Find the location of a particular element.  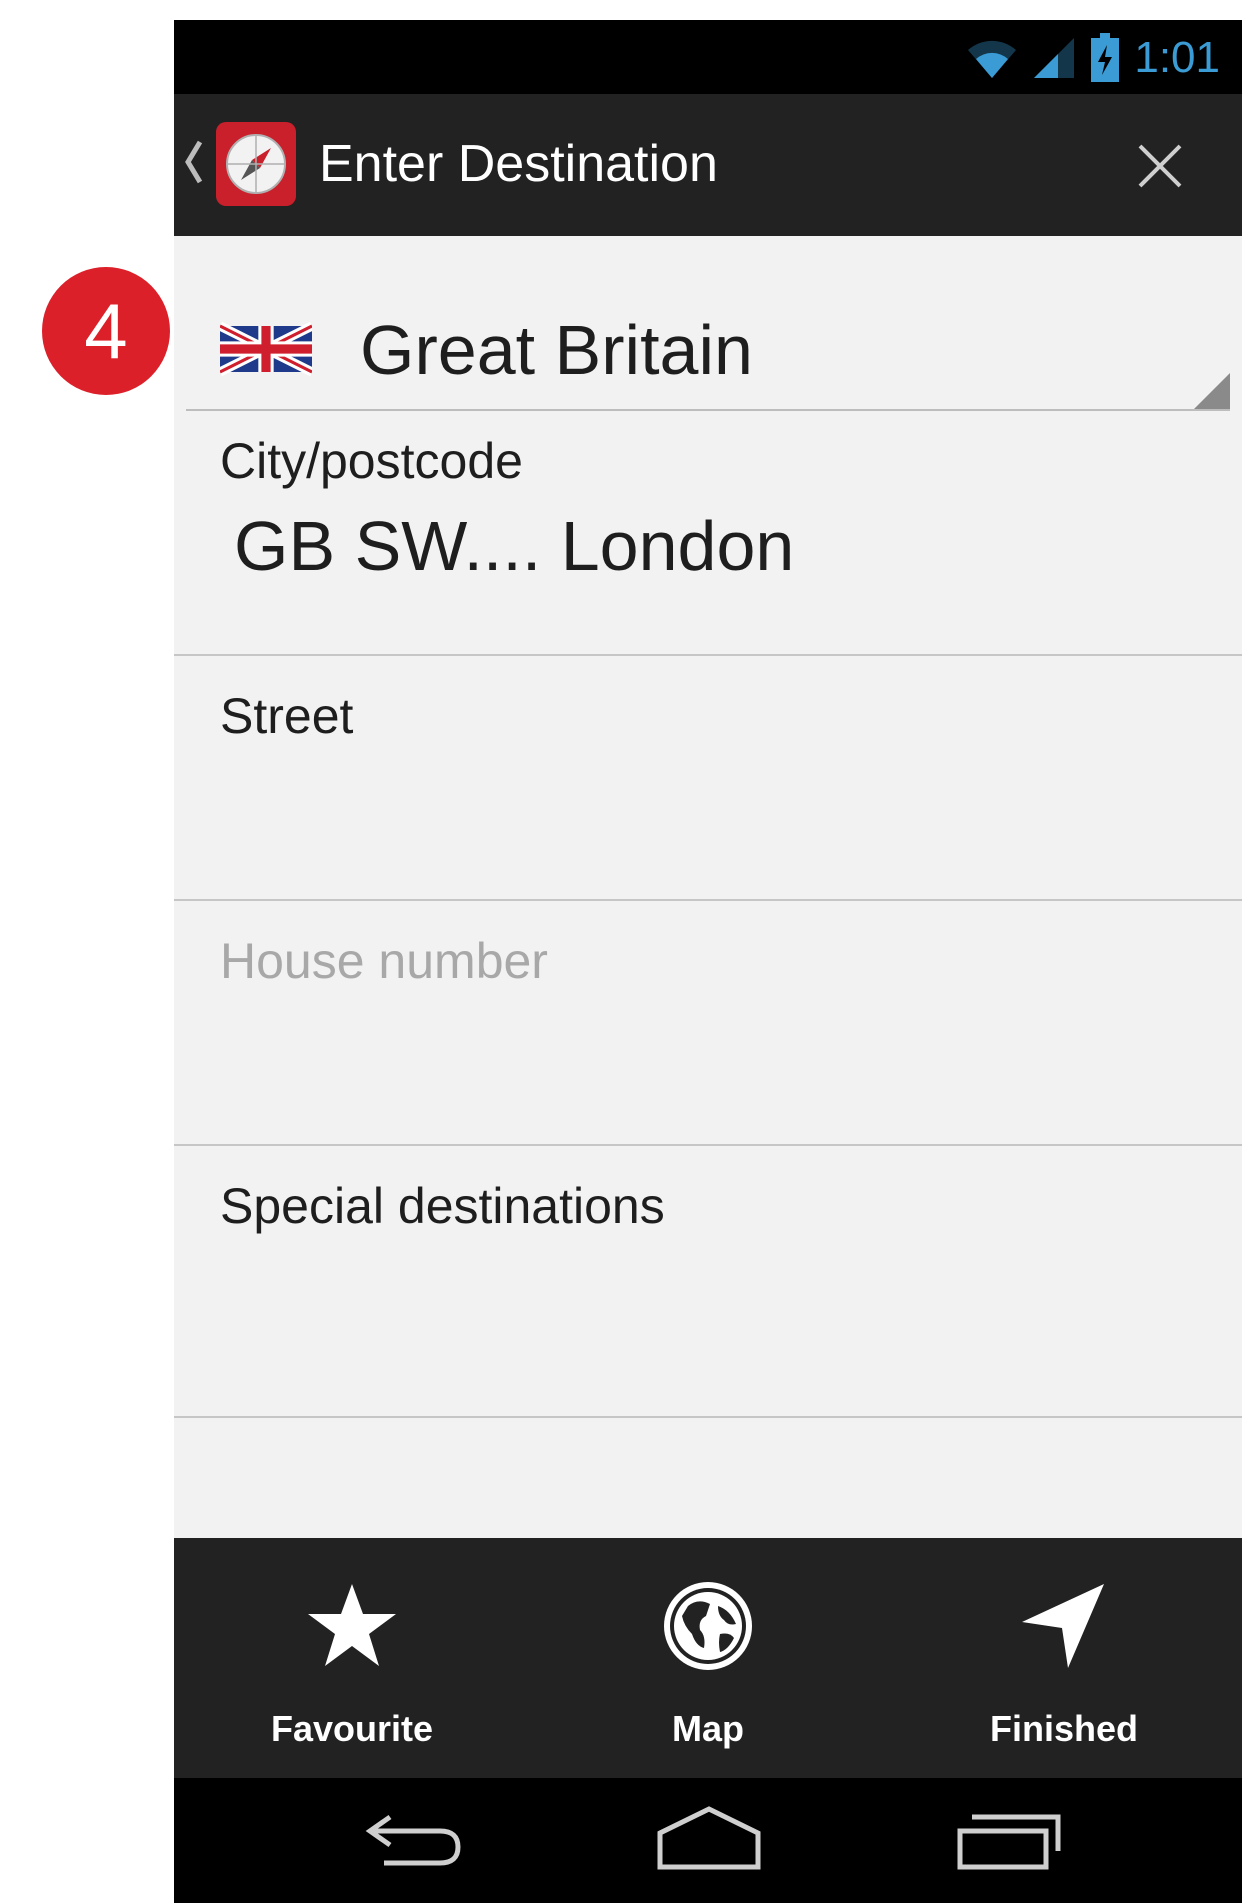

action-bar: Enter Destination is located at coordinates (708, 165).